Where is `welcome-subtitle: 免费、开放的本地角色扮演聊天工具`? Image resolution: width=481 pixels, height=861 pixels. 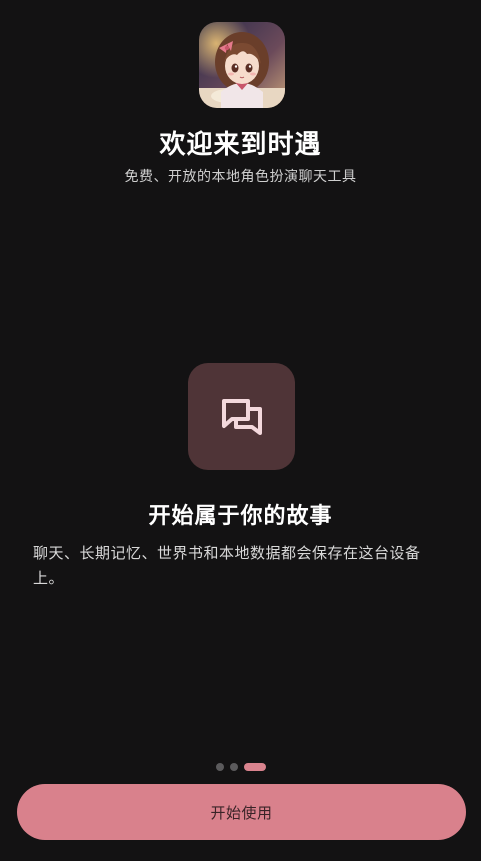
welcome-subtitle: 免费、开放的本地角色扮演聊天工具 is located at coordinates (240, 177).